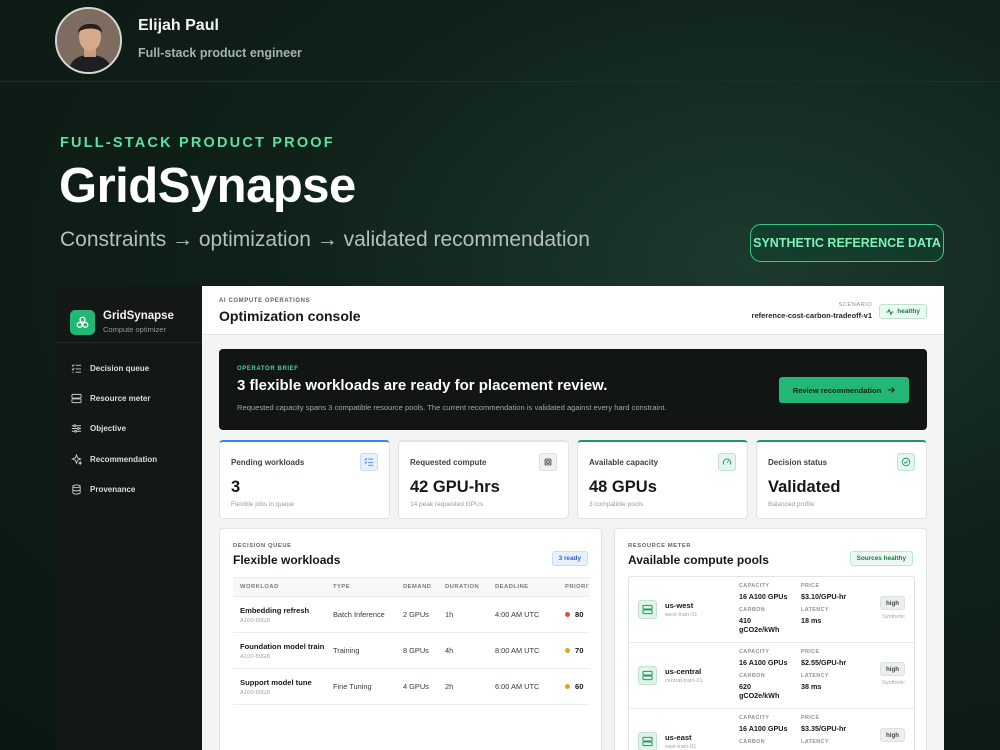  What do you see at coordinates (759, 625) in the screenshot?
I see `pool-carbon: 410 gCO2e/kWh` at bounding box center [759, 625].